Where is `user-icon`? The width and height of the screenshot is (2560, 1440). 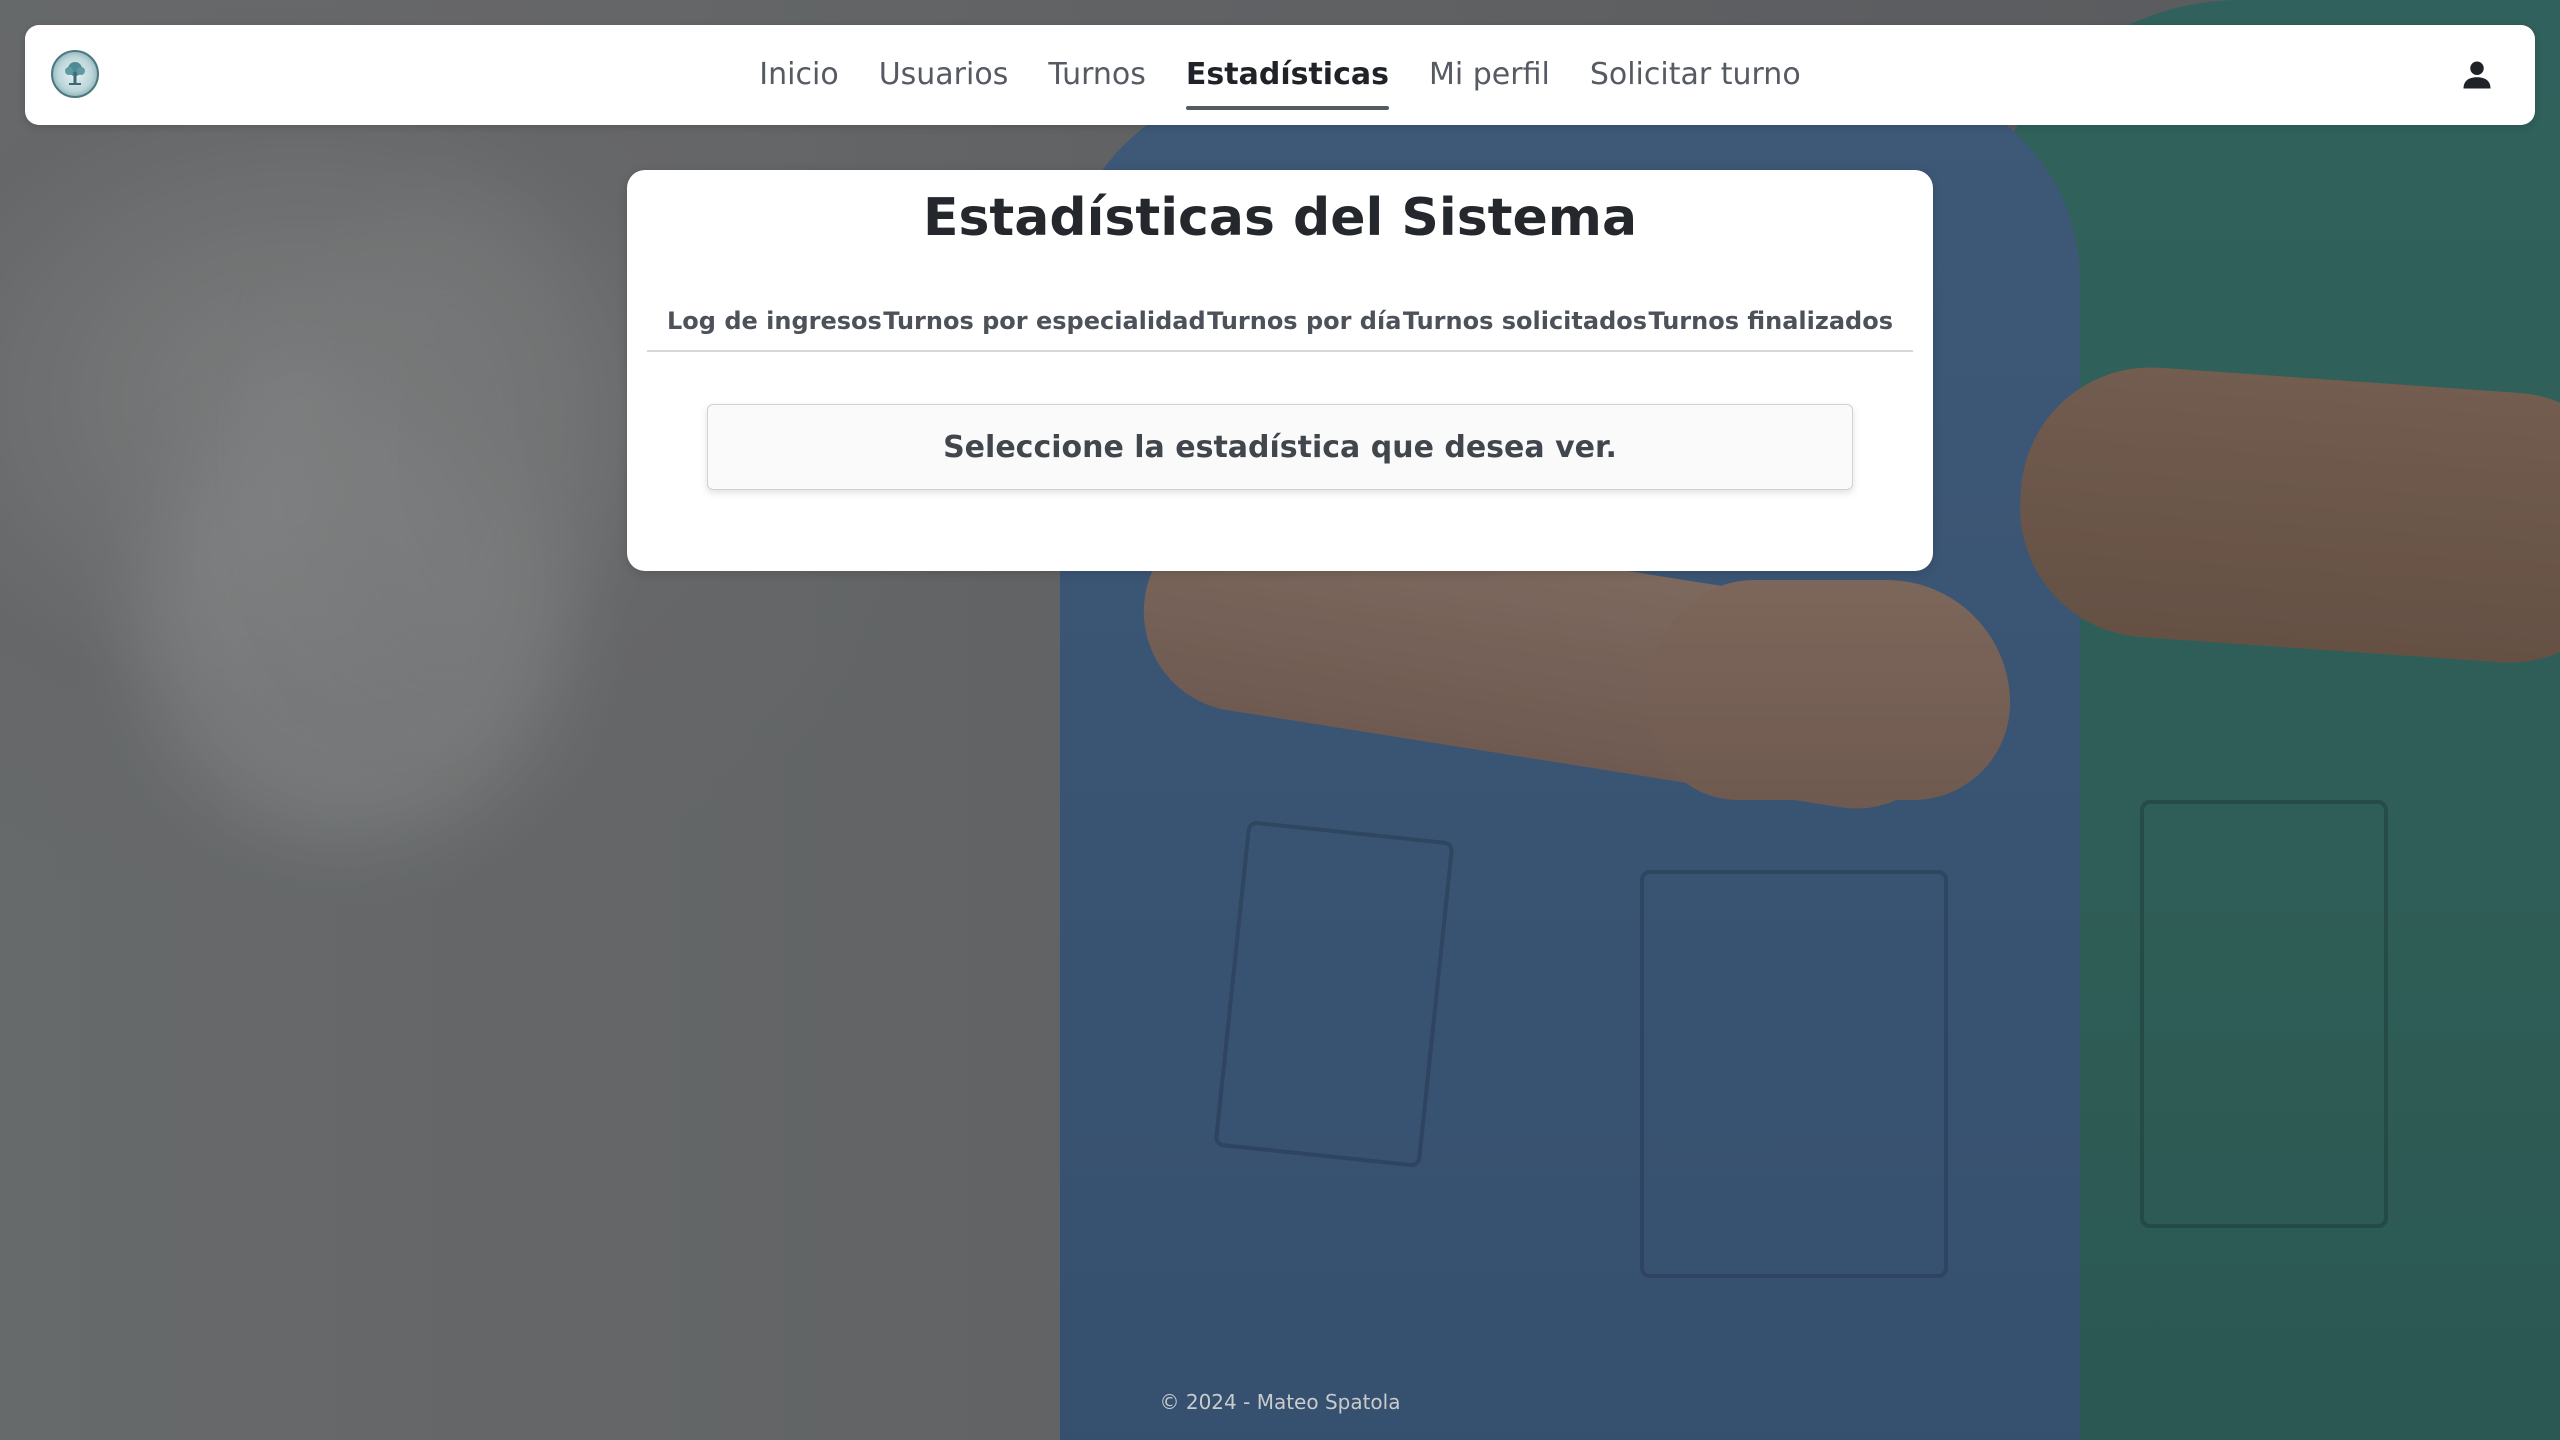
user-icon is located at coordinates (2477, 75).